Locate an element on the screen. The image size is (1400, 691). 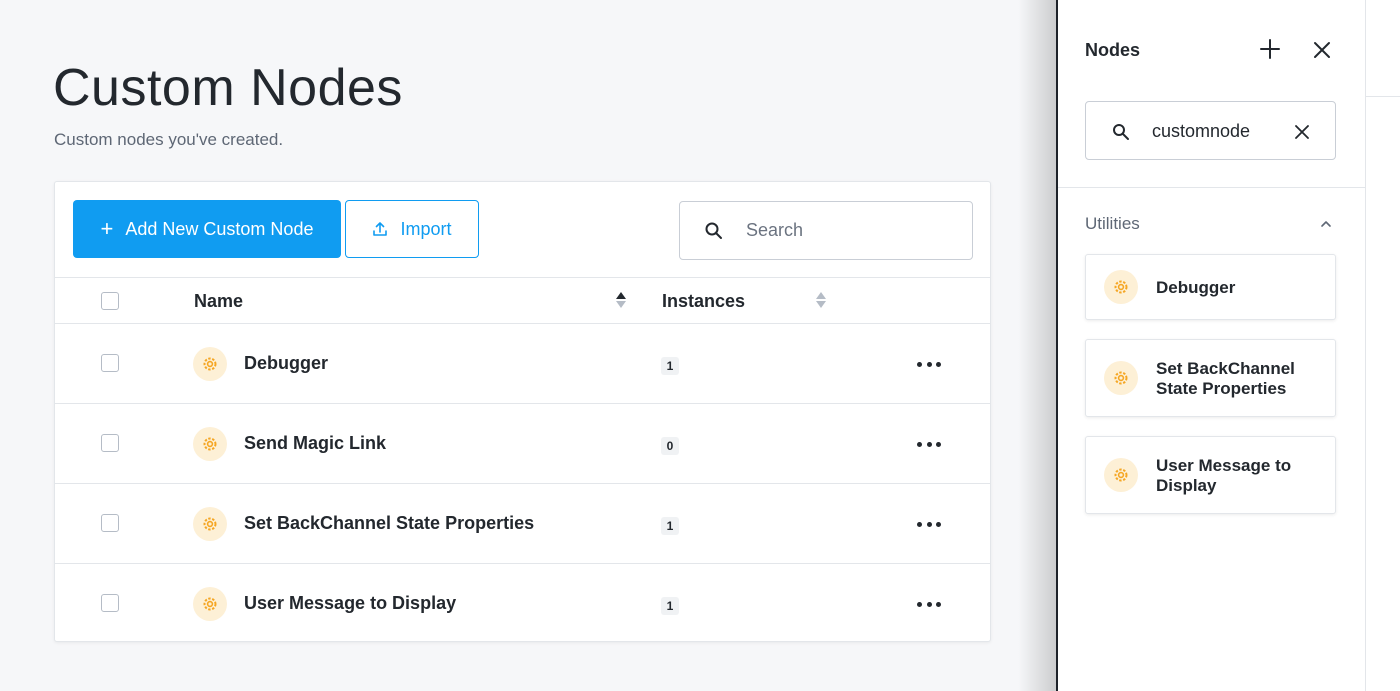
node-card-user-message-to-display: User Message to Display is located at coordinates (1210, 475).